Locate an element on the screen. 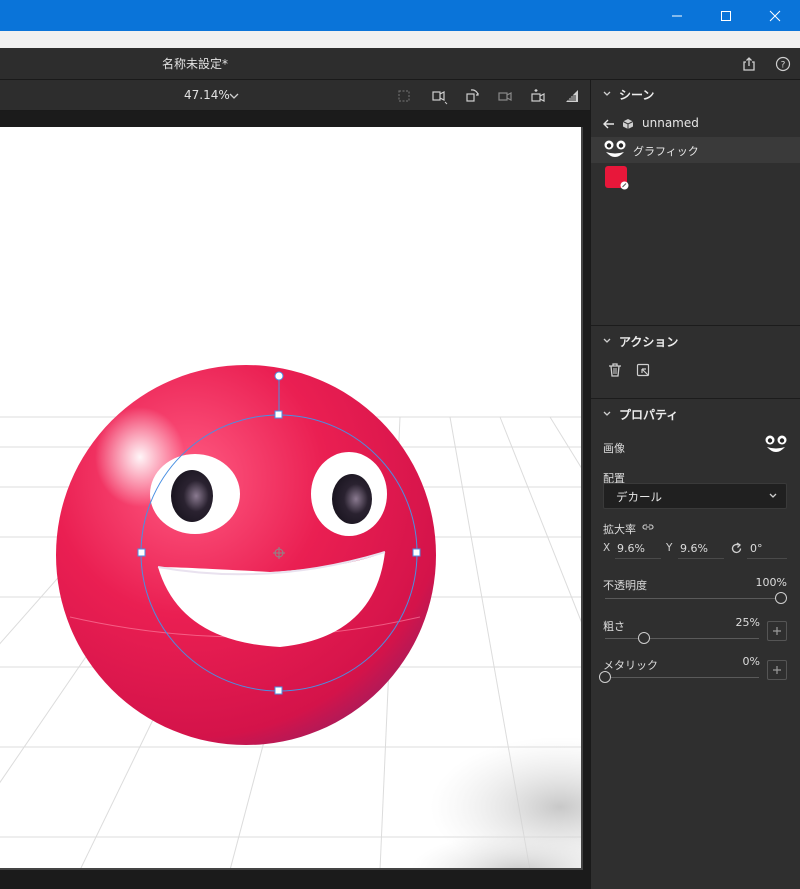  maximize-icon is located at coordinates (726, 15).